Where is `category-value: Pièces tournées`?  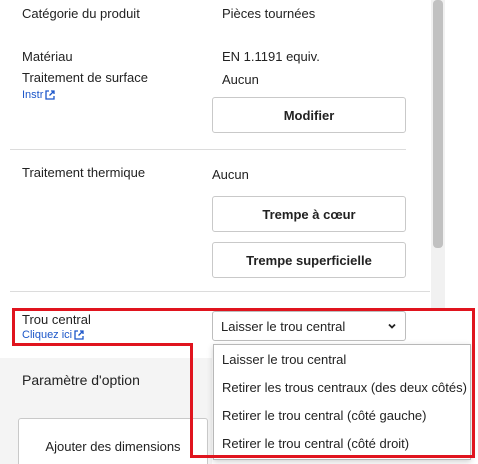 category-value: Pièces tournées is located at coordinates (269, 13).